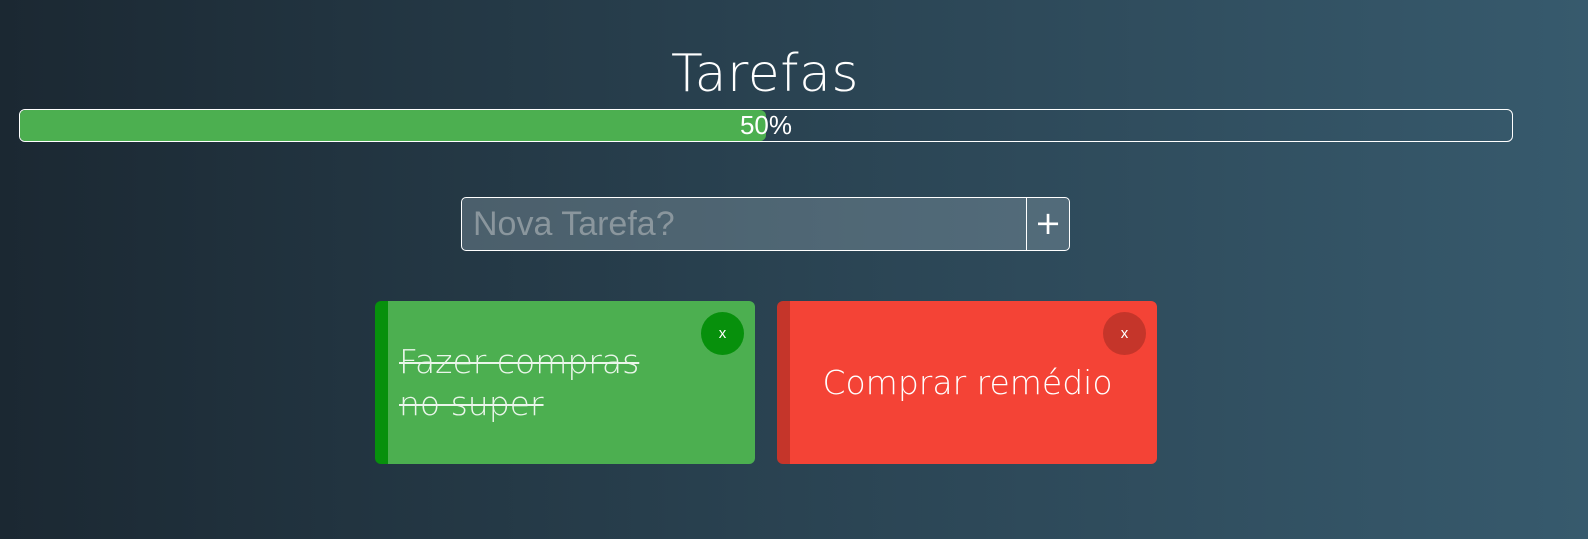 This screenshot has width=1588, height=539. What do you see at coordinates (744, 224) in the screenshot?
I see `new-task-input` at bounding box center [744, 224].